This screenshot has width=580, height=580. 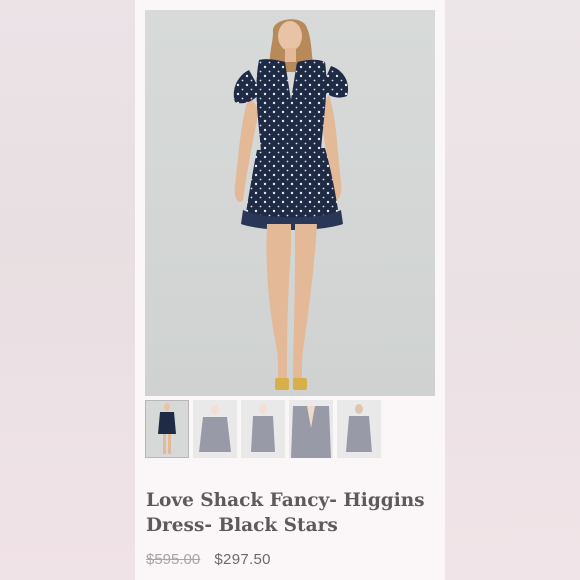 I want to click on dress-model-illustration, so click(x=291, y=204).